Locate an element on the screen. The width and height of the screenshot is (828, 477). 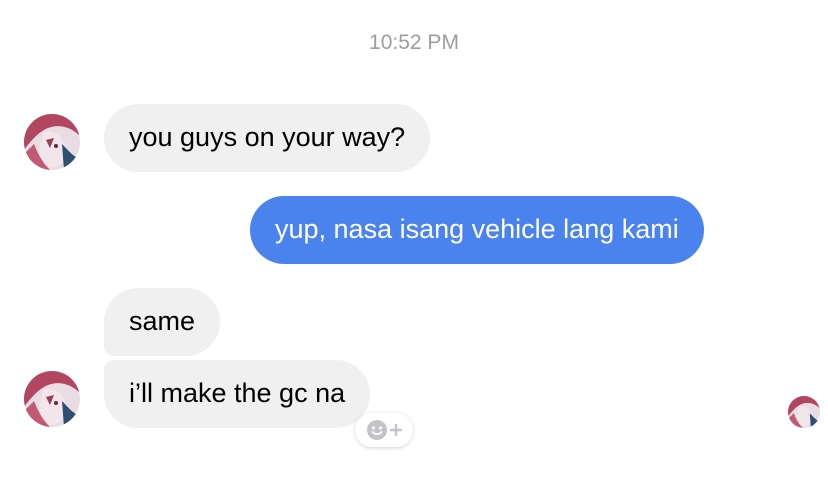
incoming-message-bubble: same is located at coordinates (162, 322).